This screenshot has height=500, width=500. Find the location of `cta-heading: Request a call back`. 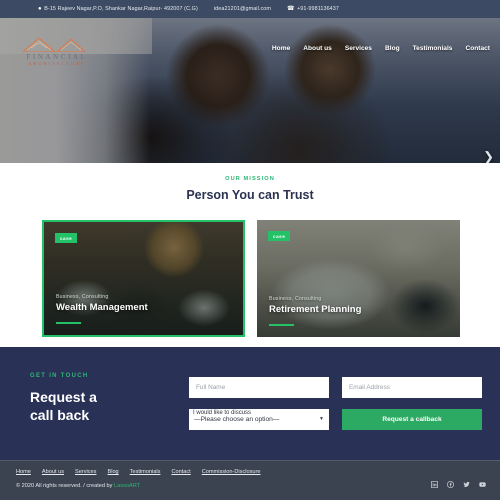

cta-heading: Request a call back is located at coordinates (102, 406).